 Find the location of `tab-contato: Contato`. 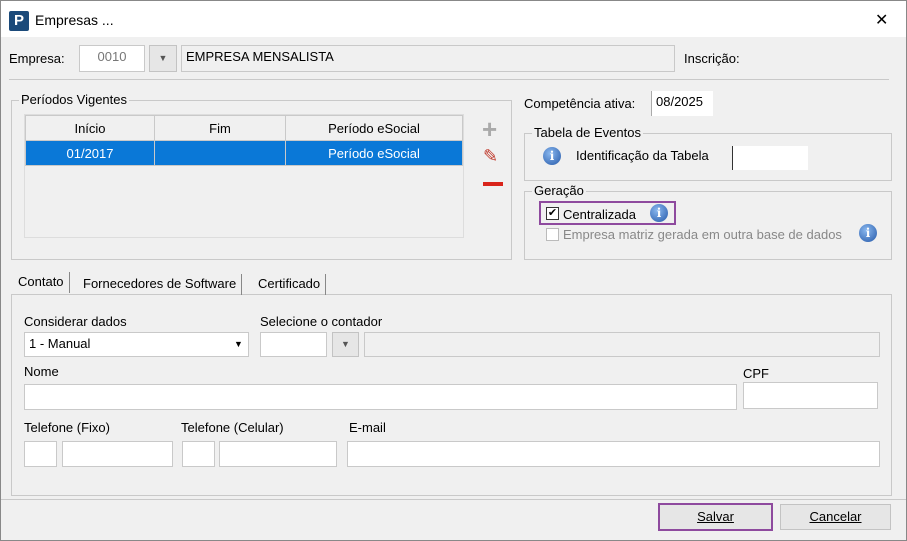

tab-contato: Contato is located at coordinates (41, 282).